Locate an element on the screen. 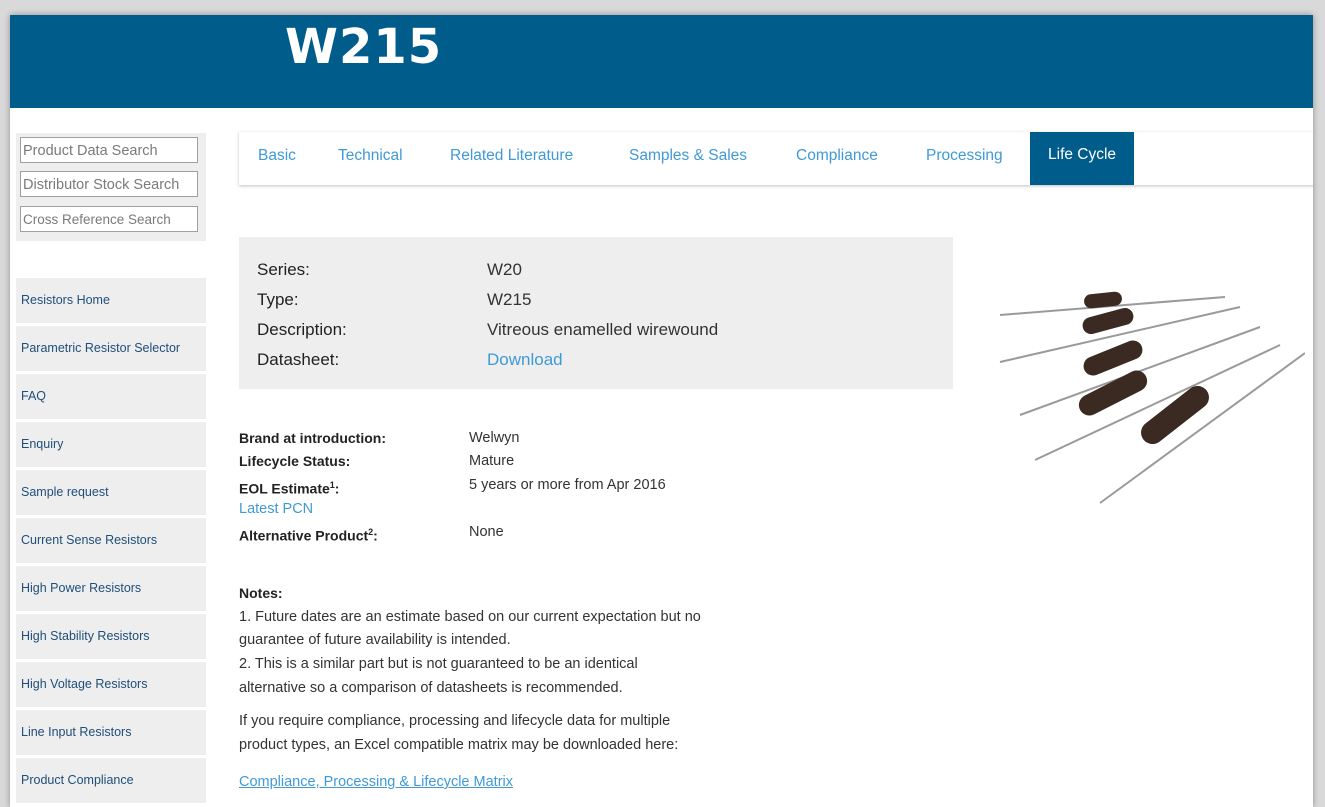 This screenshot has width=1325, height=807. eol-estimate-value: 5 years or more from Apr 2016 is located at coordinates (567, 485).